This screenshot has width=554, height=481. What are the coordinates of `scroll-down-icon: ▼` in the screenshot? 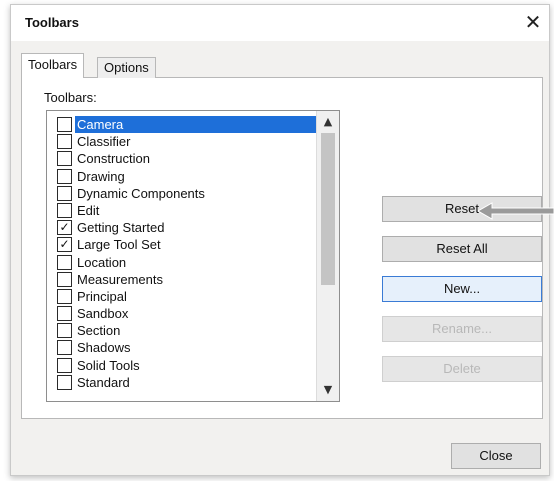 It's located at (328, 390).